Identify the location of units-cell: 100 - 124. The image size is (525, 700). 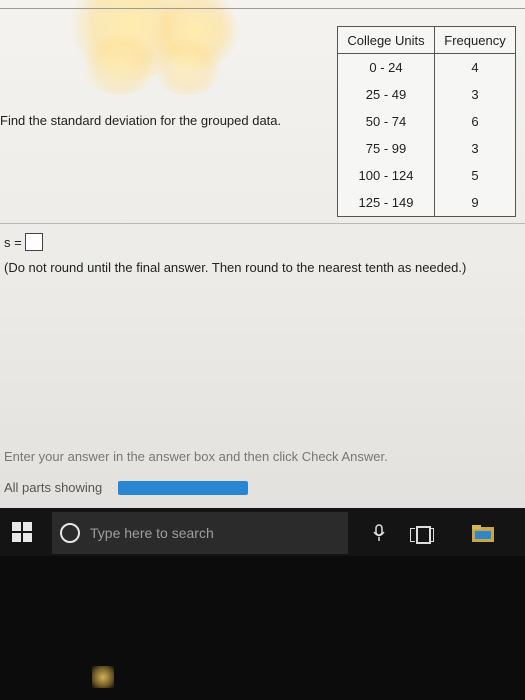
(386, 175).